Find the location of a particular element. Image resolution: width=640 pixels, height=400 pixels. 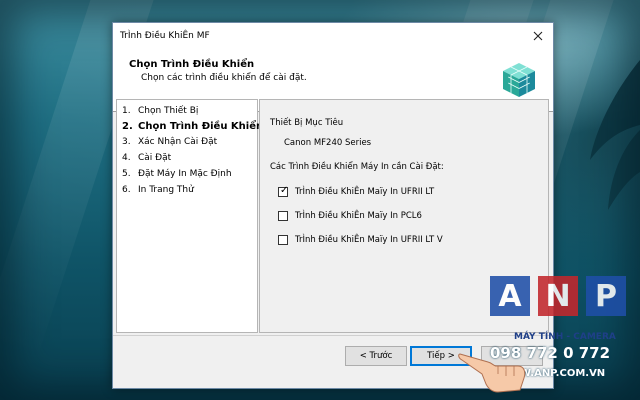

watermark-letter-n: N is located at coordinates (558, 296).